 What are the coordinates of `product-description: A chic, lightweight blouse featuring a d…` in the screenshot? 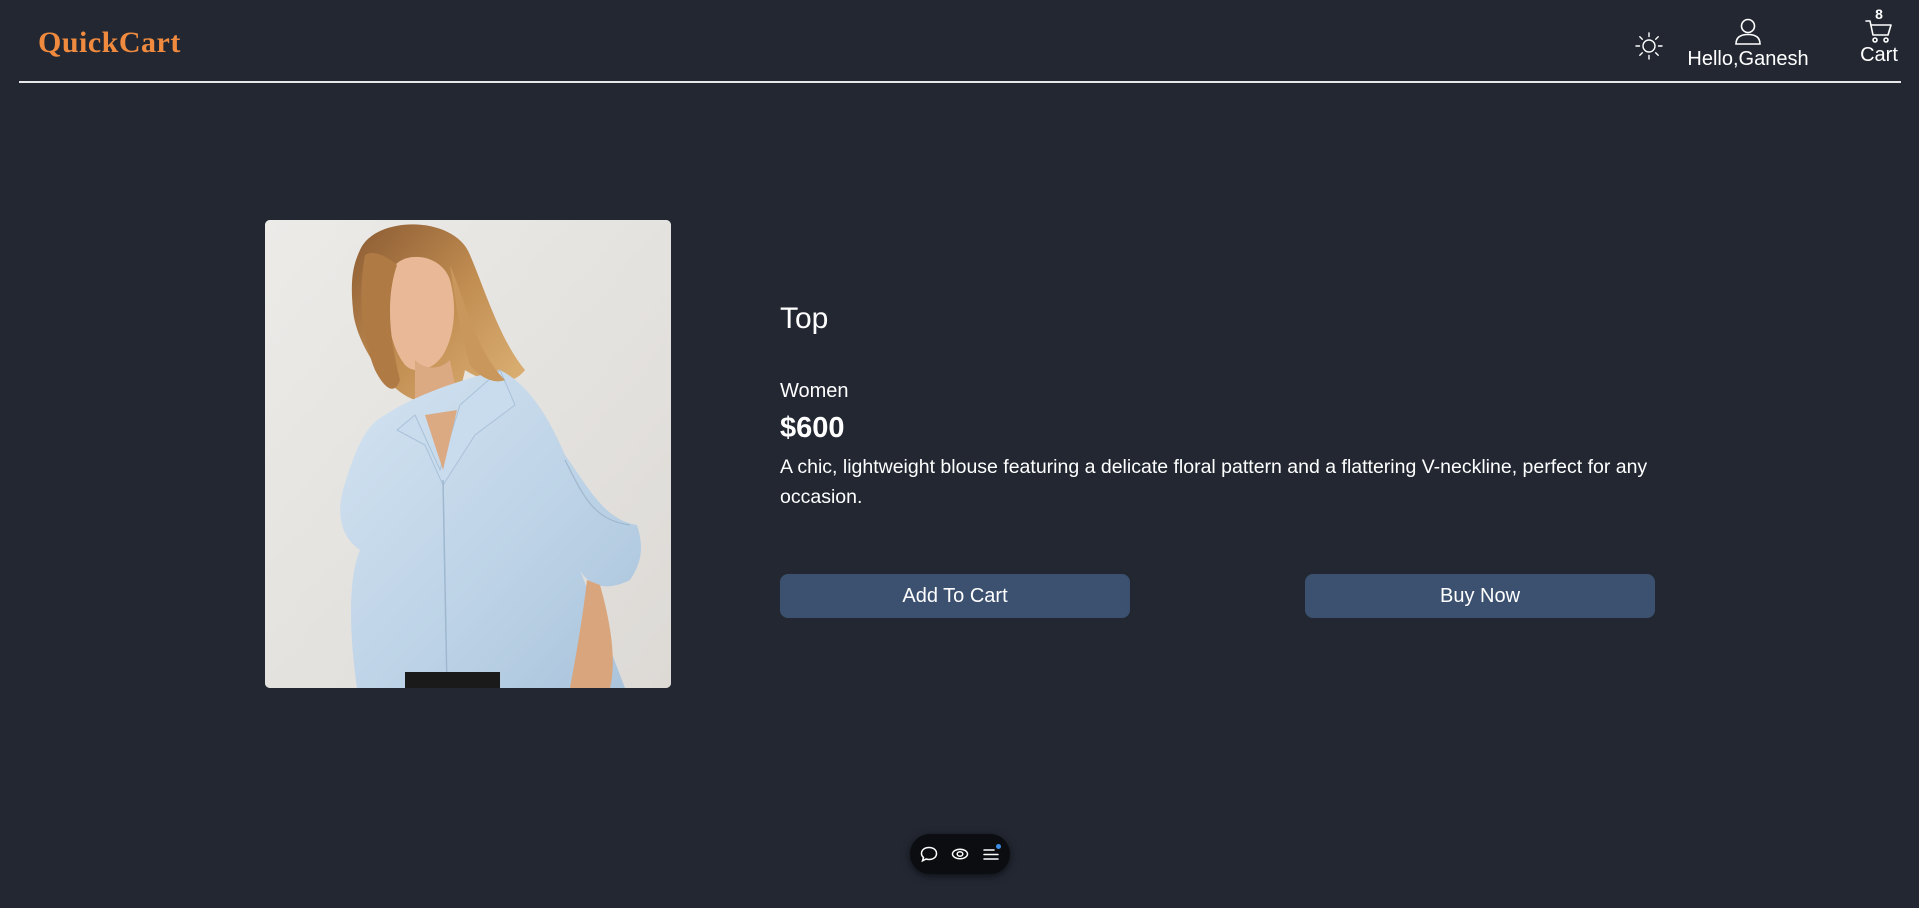 It's located at (1214, 482).